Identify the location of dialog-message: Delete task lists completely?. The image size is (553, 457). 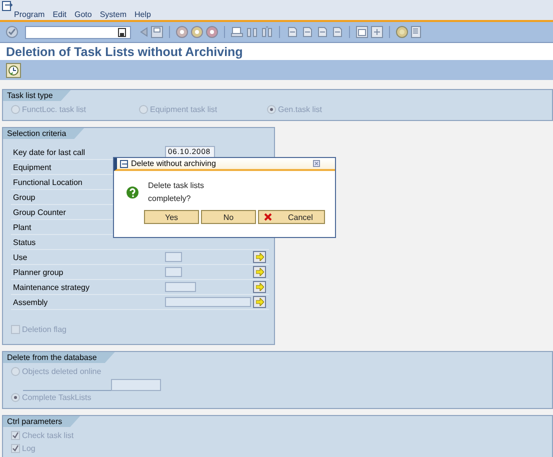
(177, 192).